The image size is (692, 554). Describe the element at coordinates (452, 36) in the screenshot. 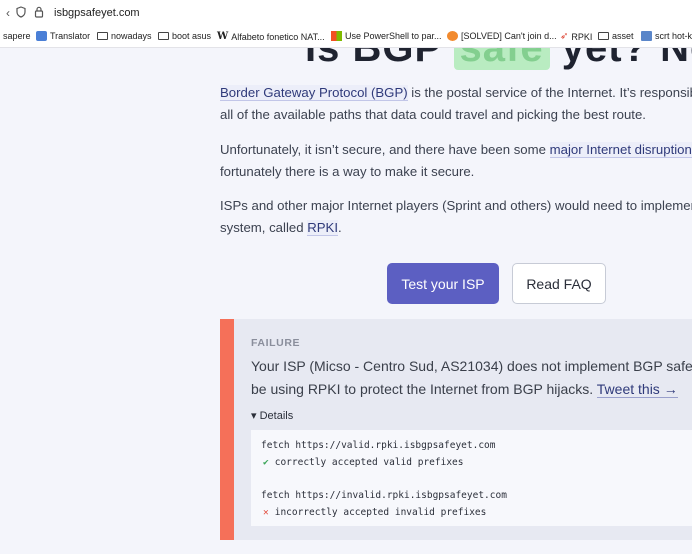

I see `forum-icon` at that location.